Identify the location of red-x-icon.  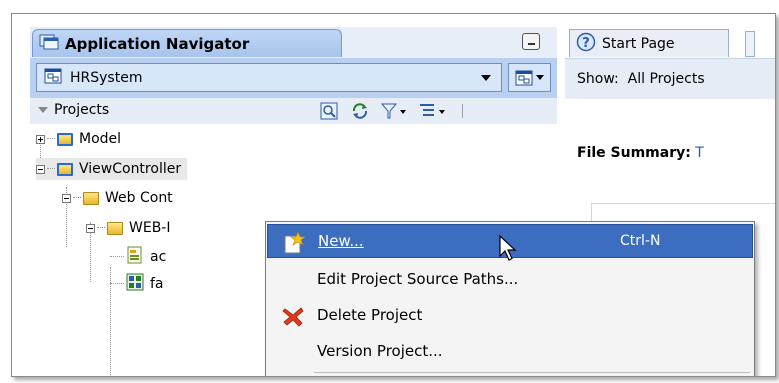
(292, 315).